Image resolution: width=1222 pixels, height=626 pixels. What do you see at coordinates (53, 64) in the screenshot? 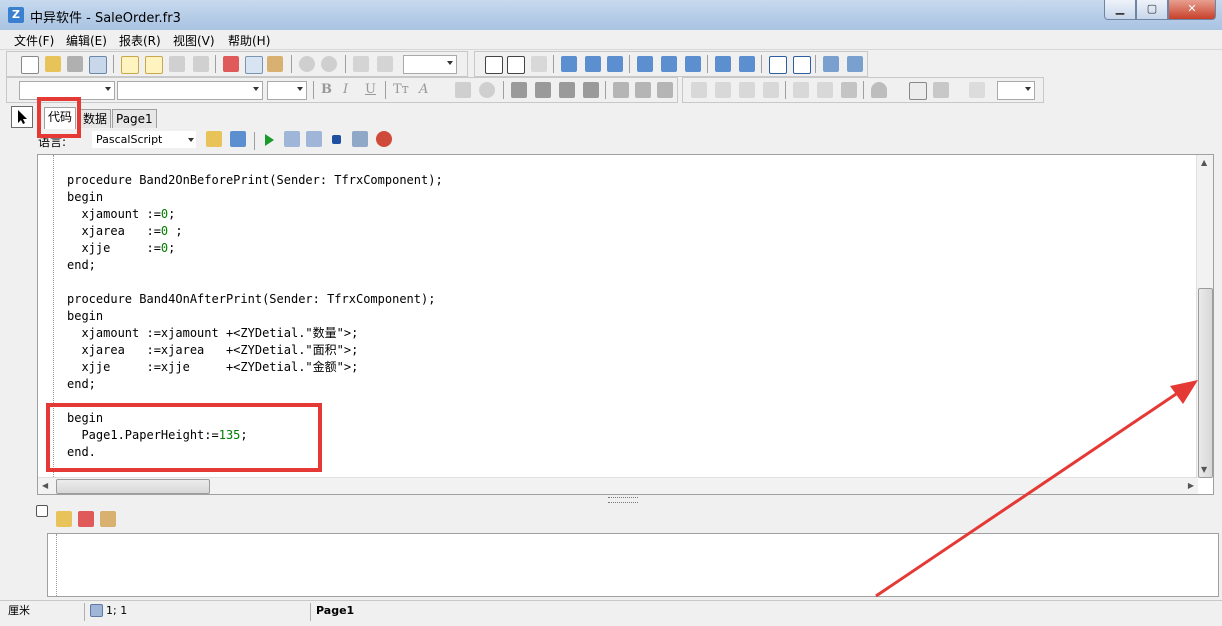
I see `open-icon` at bounding box center [53, 64].